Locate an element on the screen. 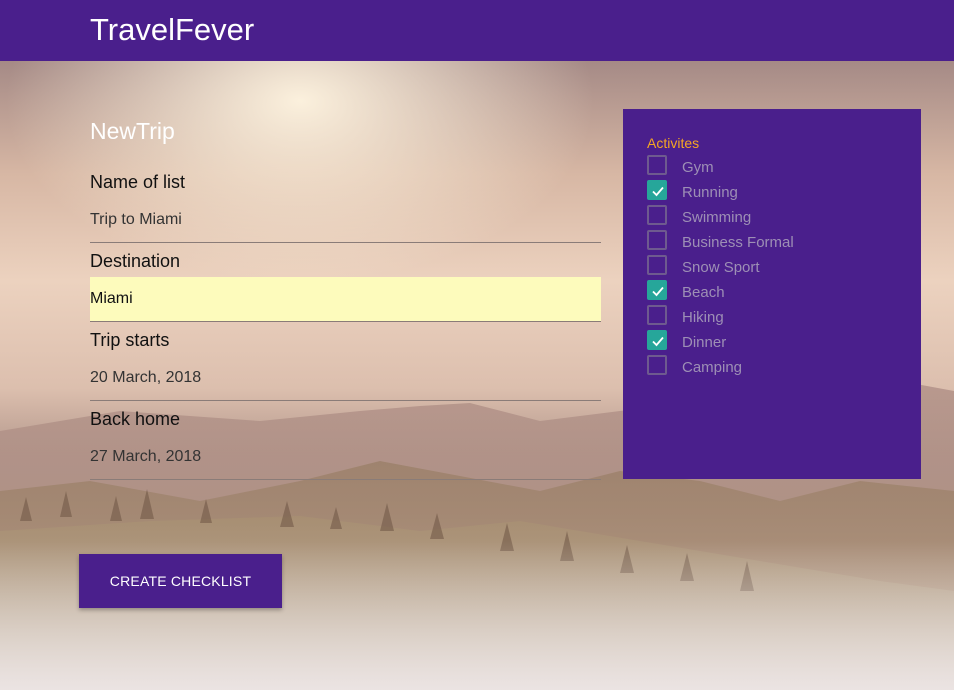 The width and height of the screenshot is (954, 690). create-checklist-button: CREATE CHECKLIST is located at coordinates (180, 581).